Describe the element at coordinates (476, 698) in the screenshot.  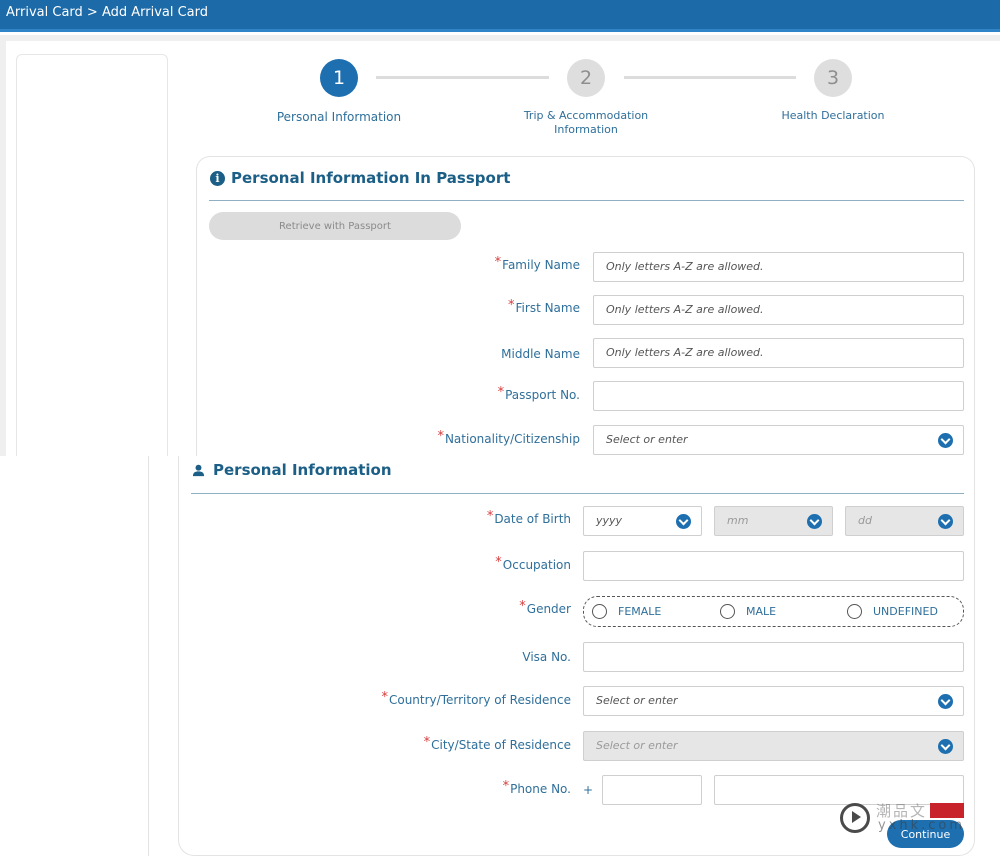
I see `country-residence-label: *Country/Territory of Residence` at that location.